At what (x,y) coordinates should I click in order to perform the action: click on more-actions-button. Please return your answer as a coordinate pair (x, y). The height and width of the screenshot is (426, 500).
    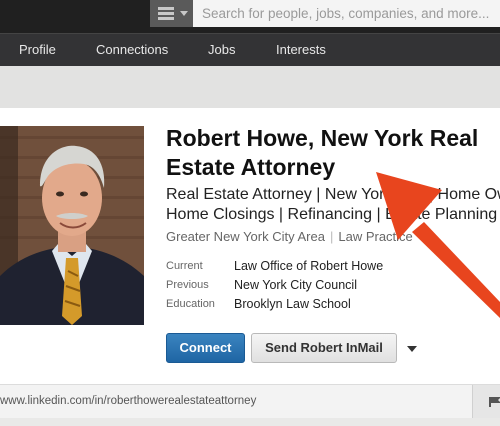
    Looking at the image, I should click on (412, 349).